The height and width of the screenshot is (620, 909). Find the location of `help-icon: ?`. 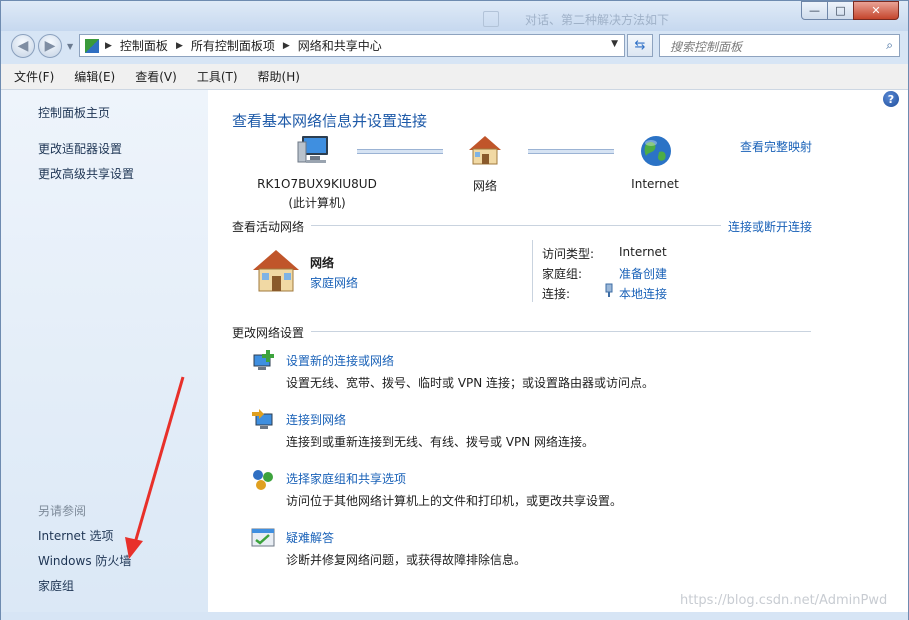

help-icon: ? is located at coordinates (891, 99).